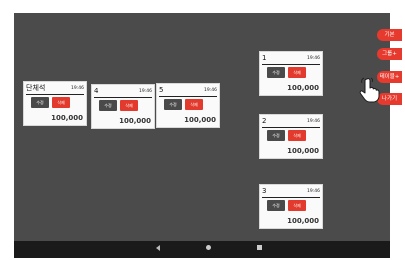 This screenshot has width=405, height=260. Describe the element at coordinates (188, 91) in the screenshot. I see `table-card-header: 5 19:46` at that location.